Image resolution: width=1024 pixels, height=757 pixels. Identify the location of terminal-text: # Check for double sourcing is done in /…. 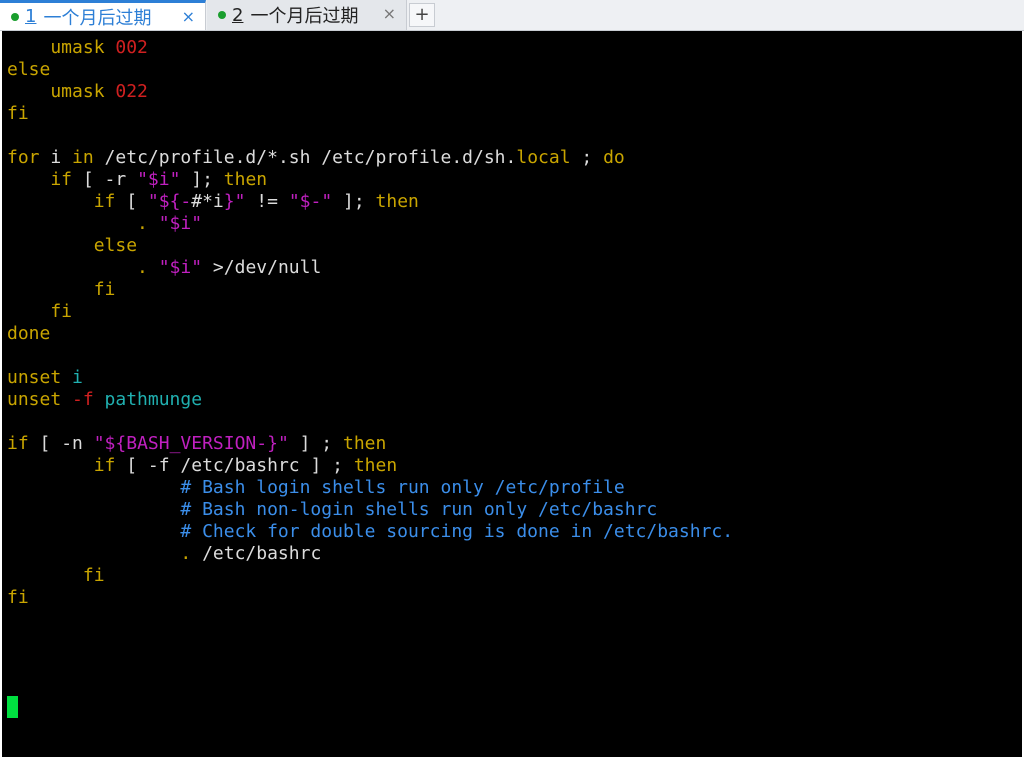
(370, 531).